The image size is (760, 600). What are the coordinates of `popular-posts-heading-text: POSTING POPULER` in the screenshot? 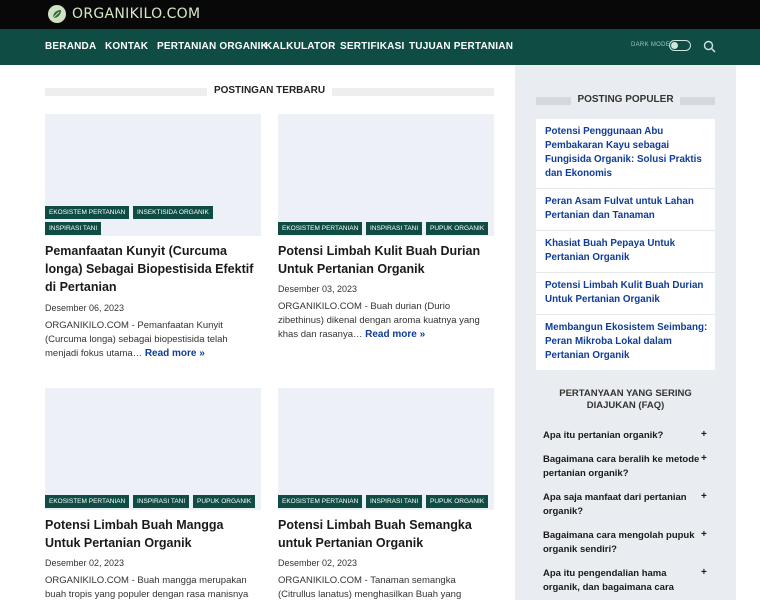 It's located at (625, 99).